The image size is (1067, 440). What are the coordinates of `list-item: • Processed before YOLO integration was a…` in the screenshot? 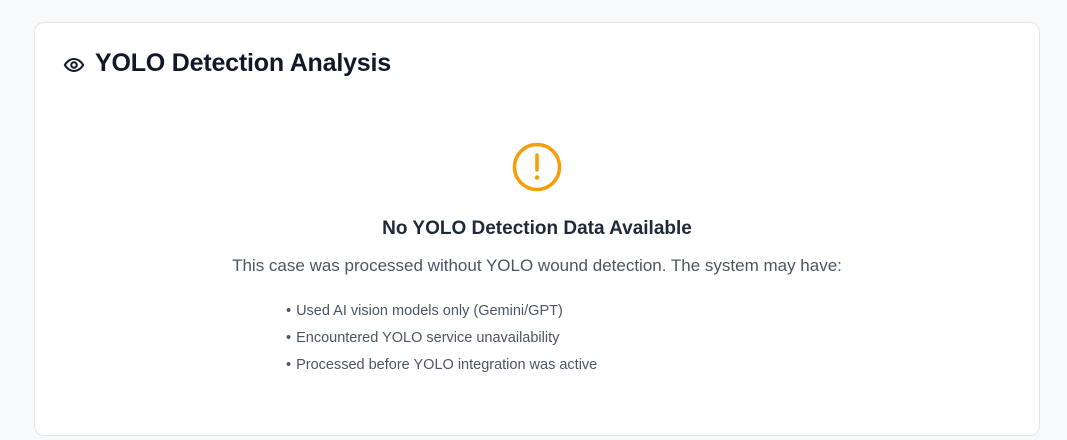 It's located at (441, 365).